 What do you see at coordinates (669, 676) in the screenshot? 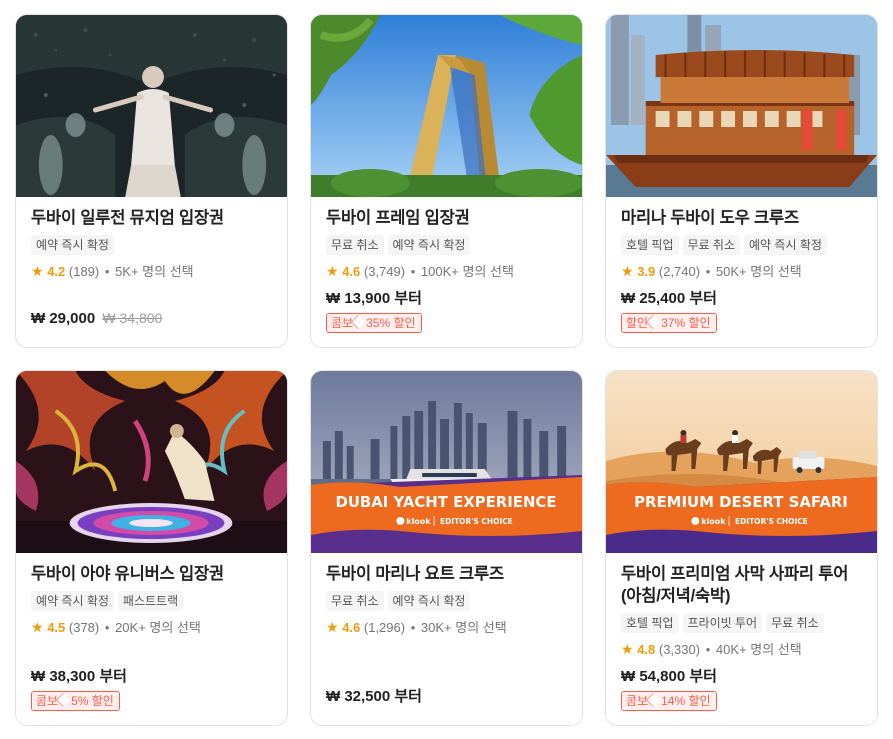
I see `current-price: ₩ 54,800 부터` at bounding box center [669, 676].